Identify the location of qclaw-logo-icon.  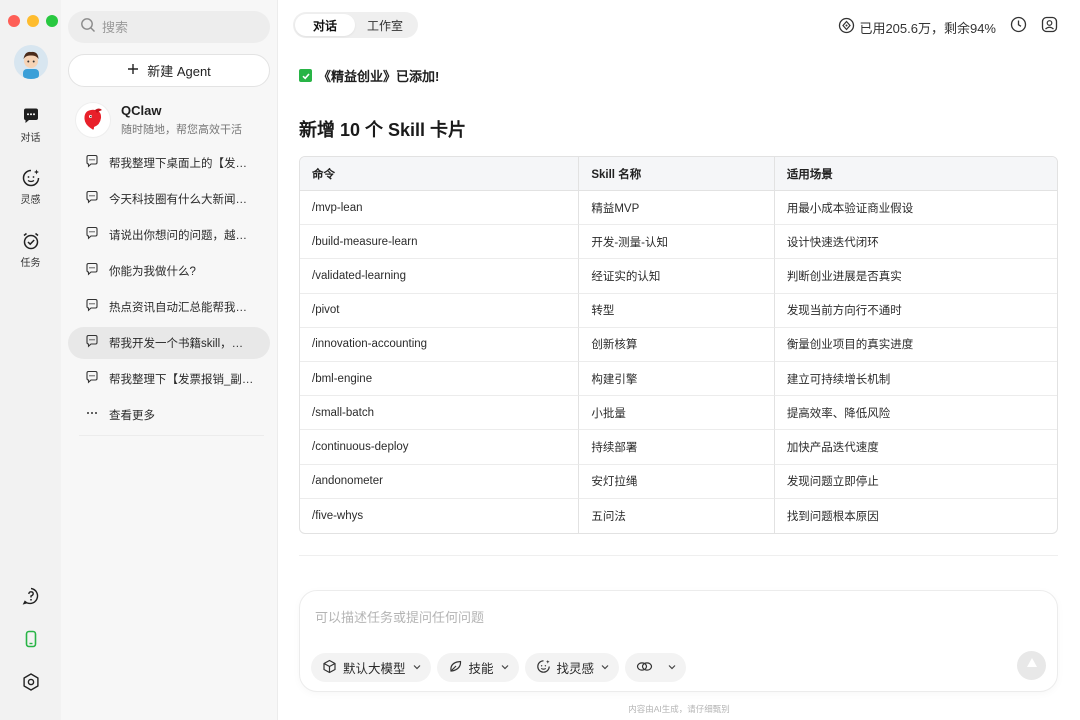
(93, 120).